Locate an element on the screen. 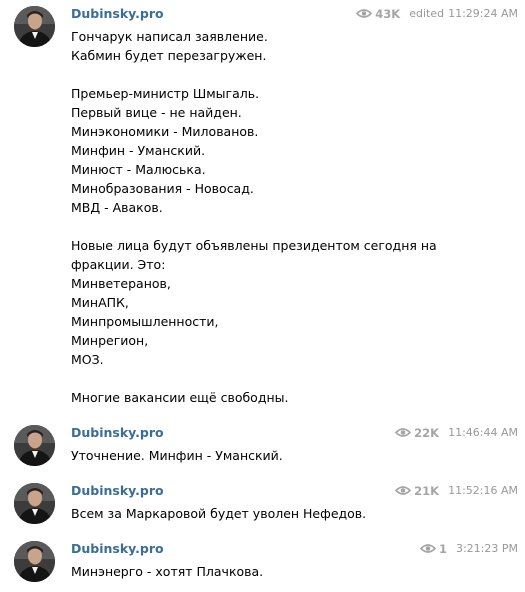 Image resolution: width=525 pixels, height=592 pixels. message-meta: 1 3:21:23 PM is located at coordinates (468, 548).